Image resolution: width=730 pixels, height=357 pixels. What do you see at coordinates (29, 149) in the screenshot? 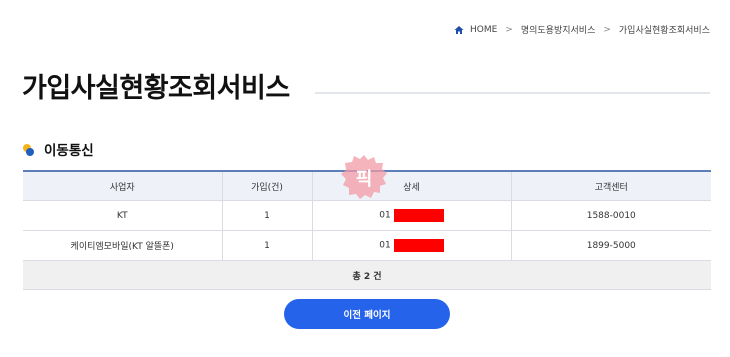
I see `section-bullet-icon` at bounding box center [29, 149].